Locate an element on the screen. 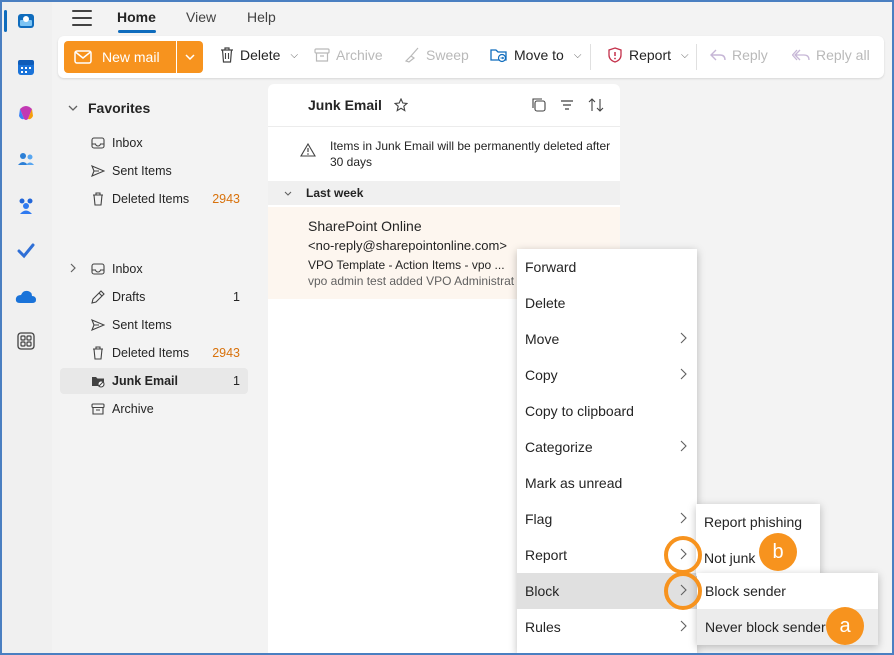 This screenshot has width=894, height=655. menu-item-delete: Delete is located at coordinates (607, 303).